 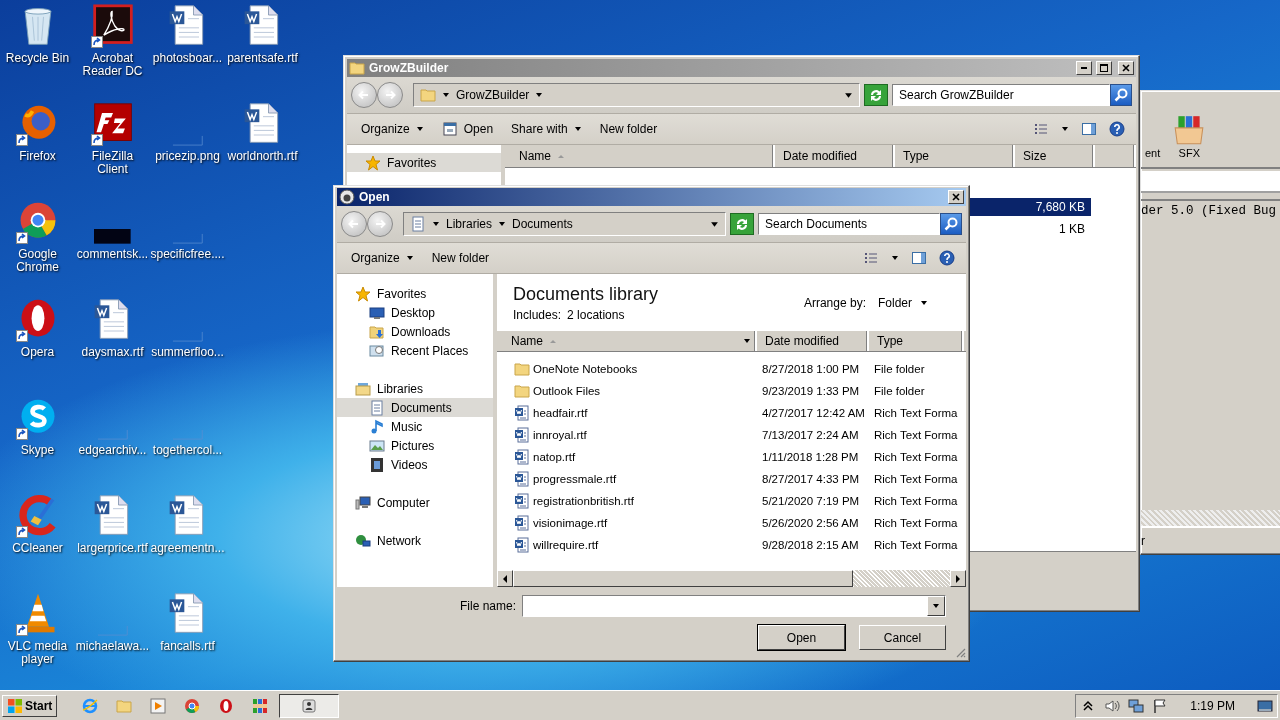 I want to click on flag-icon, so click(x=1160, y=705).